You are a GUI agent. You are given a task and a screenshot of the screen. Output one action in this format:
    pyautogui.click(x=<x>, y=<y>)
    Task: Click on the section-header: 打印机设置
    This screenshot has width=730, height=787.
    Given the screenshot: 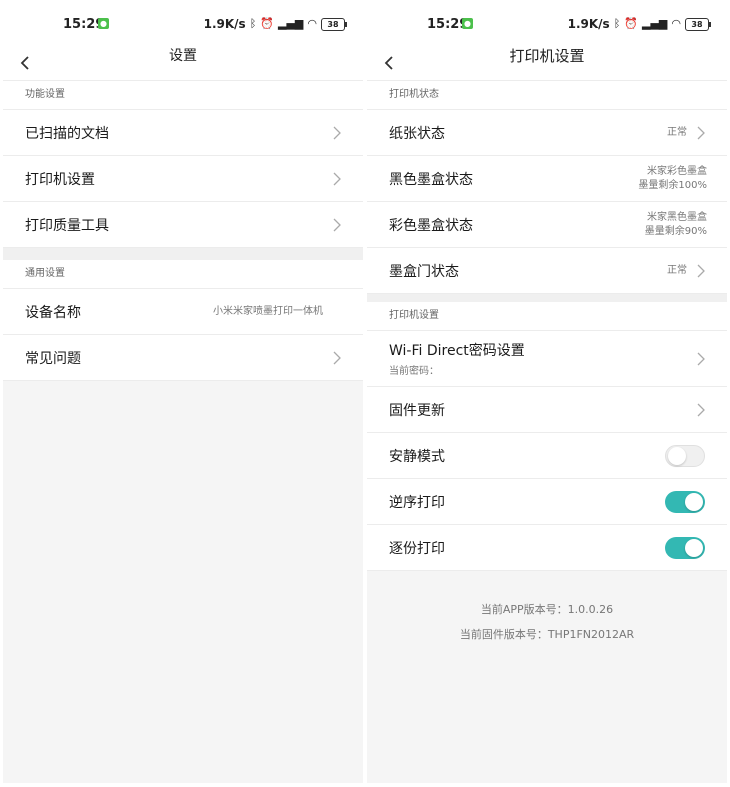 What is the action you would take?
    pyautogui.click(x=547, y=316)
    